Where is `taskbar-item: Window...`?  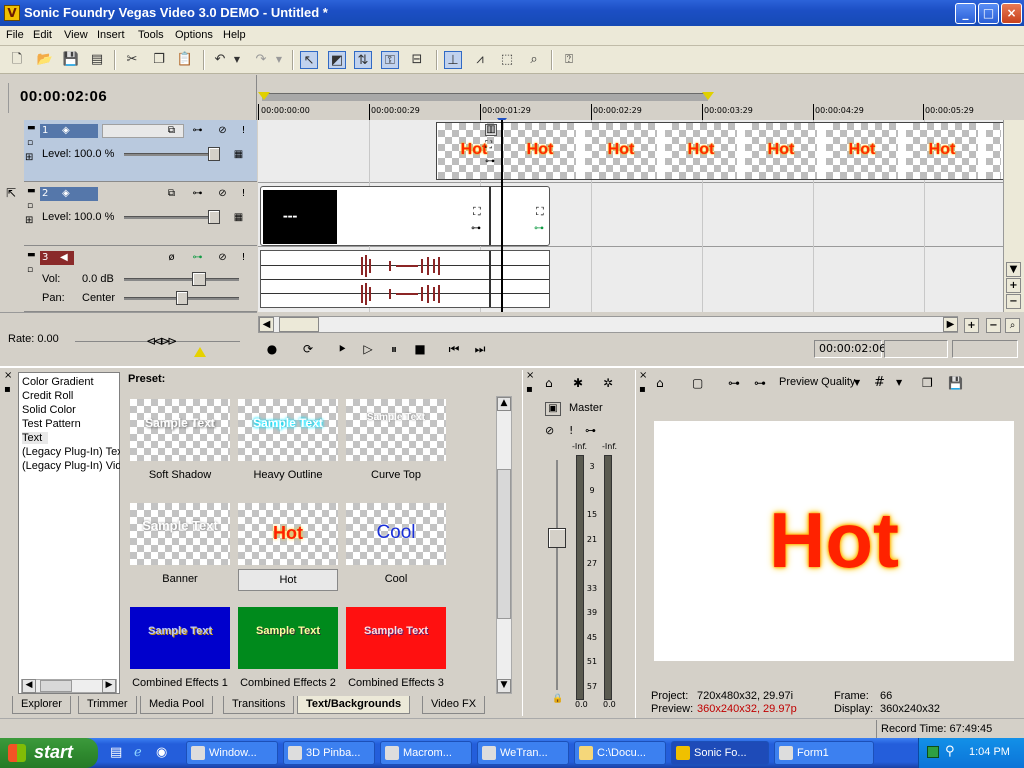
taskbar-item: Window... is located at coordinates (232, 753).